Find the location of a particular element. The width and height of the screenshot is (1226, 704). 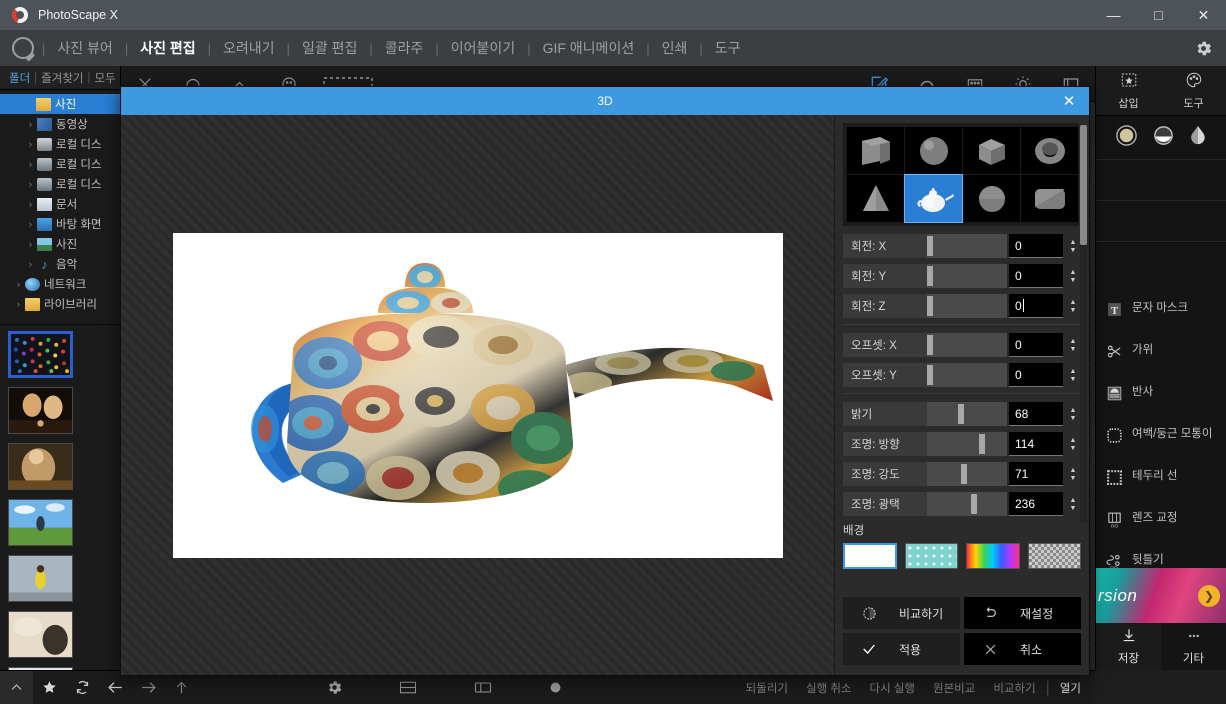

tab-all: 모두 is located at coordinates (105, 78).